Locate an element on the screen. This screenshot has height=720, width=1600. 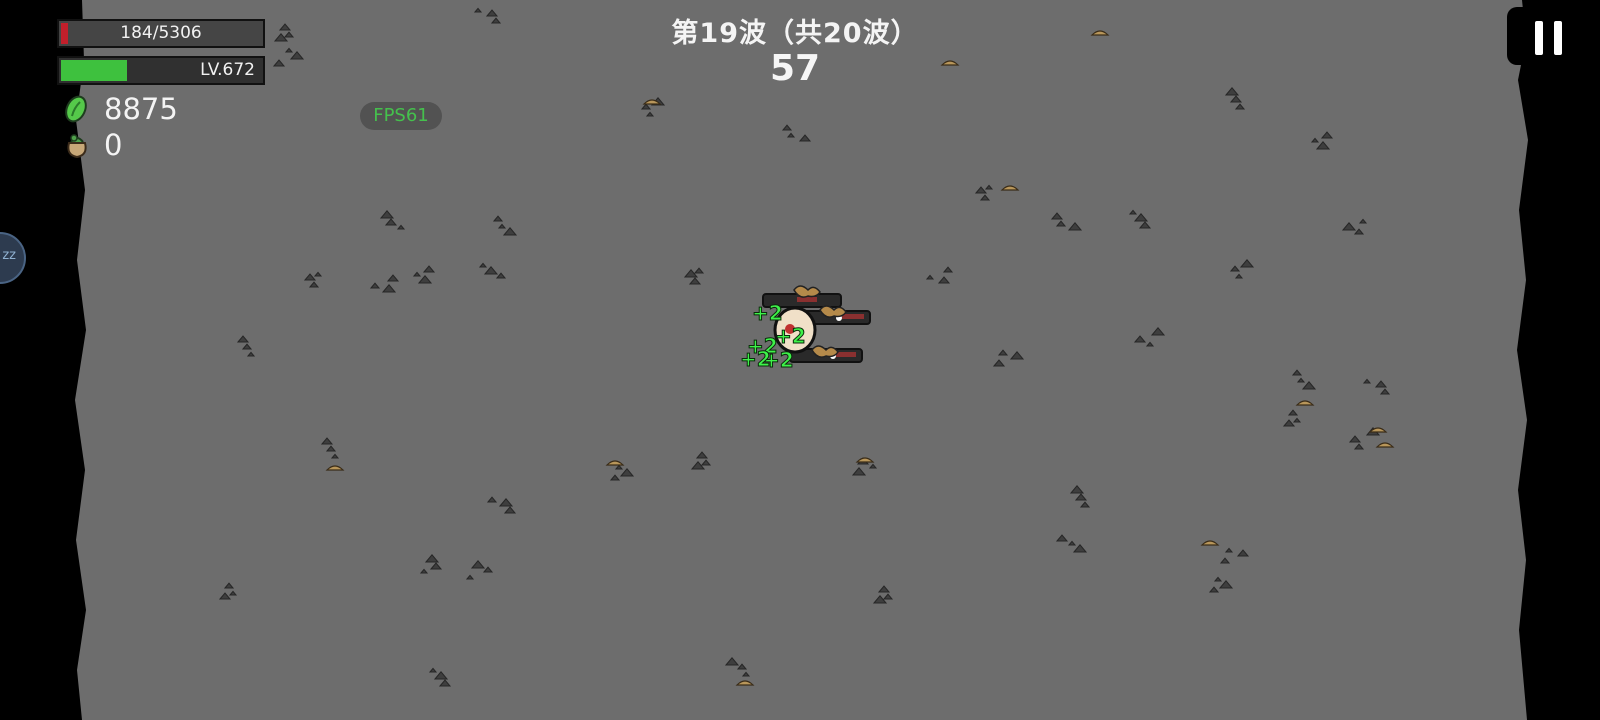
level-bar: LV.672 is located at coordinates (161, 70).